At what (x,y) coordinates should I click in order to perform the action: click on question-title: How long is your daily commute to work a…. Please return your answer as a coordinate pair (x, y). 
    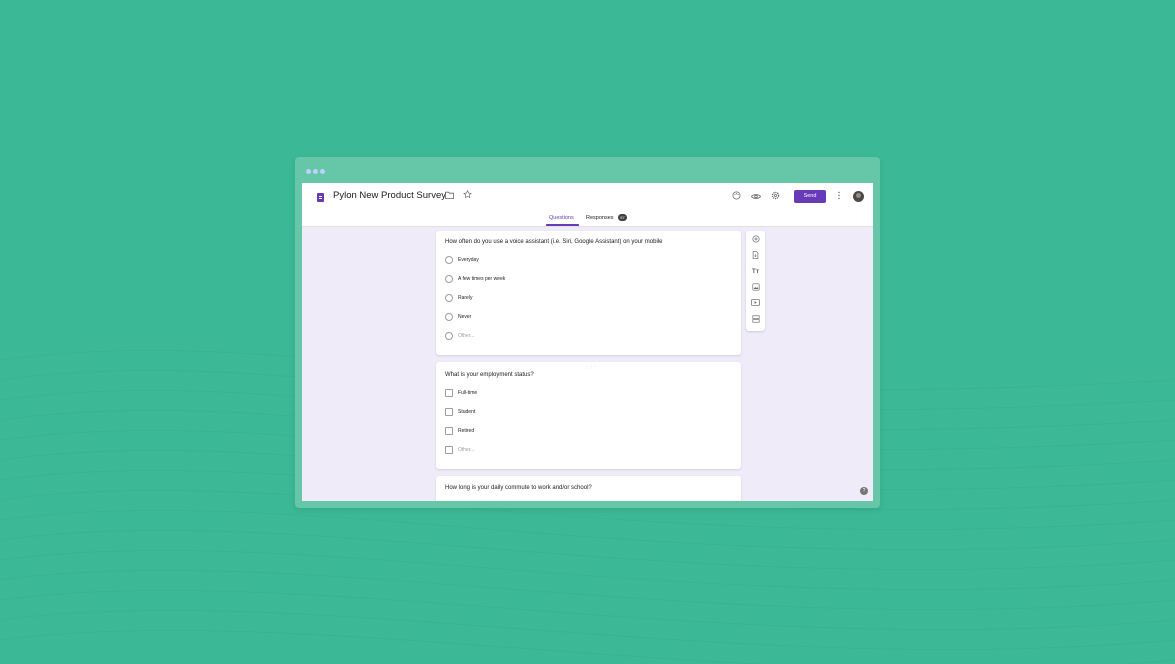
    Looking at the image, I should click on (518, 488).